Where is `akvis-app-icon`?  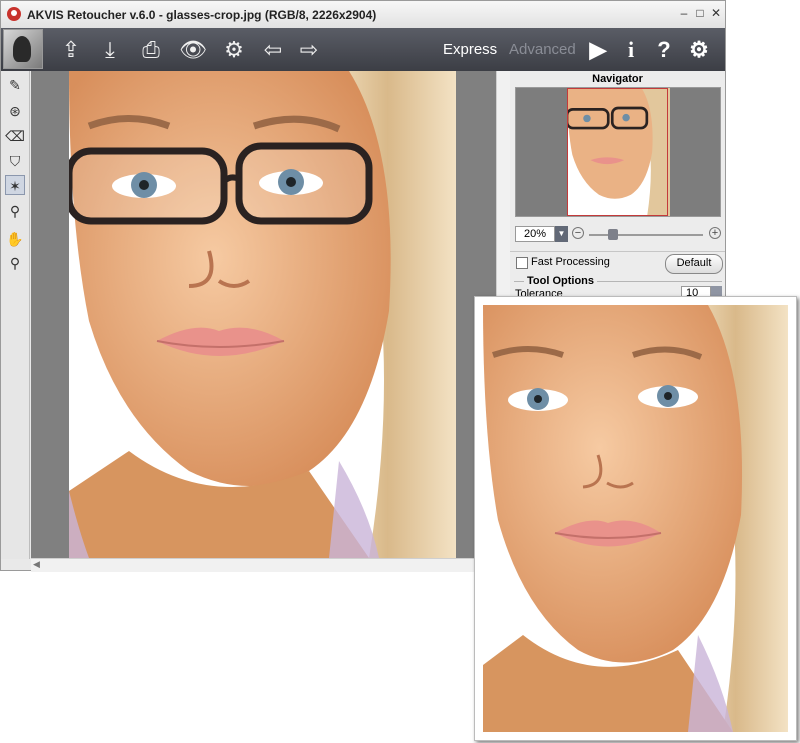 akvis-app-icon is located at coordinates (14, 14).